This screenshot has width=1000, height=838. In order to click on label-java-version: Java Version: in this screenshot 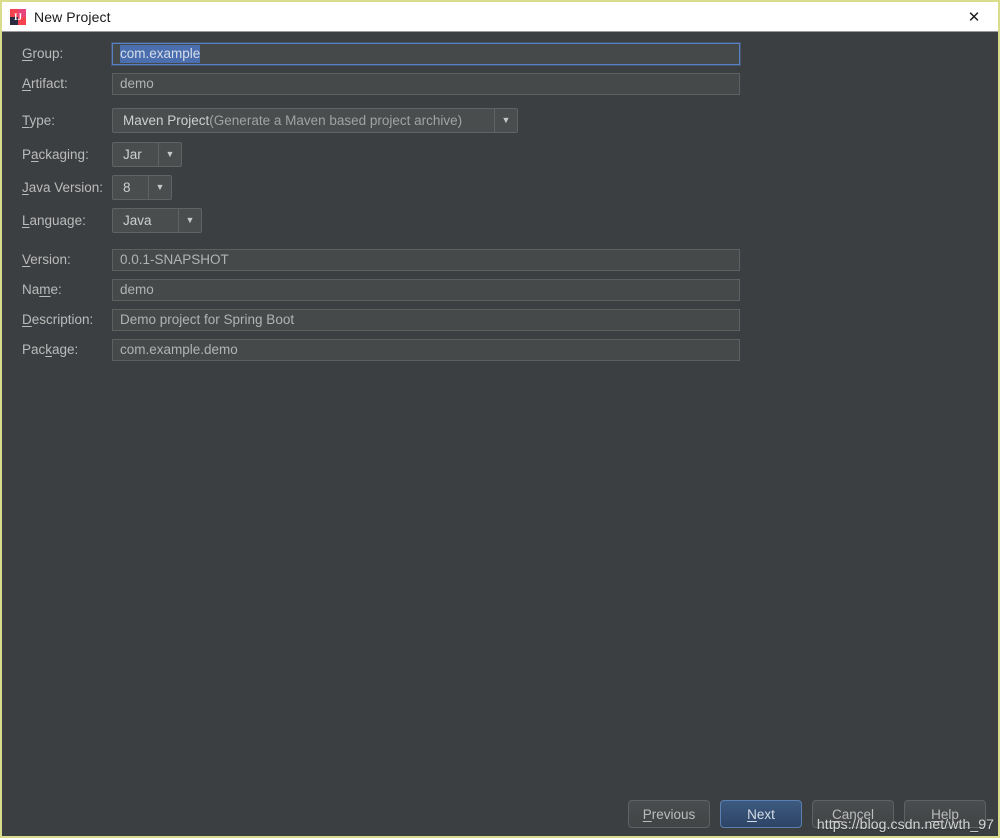, I will do `click(63, 187)`.